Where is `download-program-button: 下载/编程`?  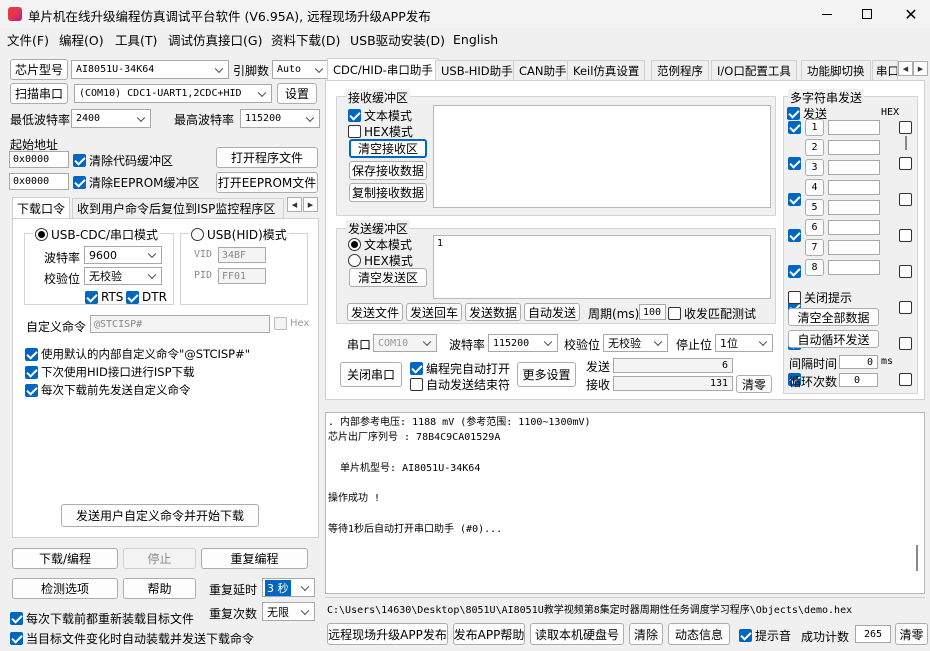 download-program-button: 下载/编程 is located at coordinates (65, 558).